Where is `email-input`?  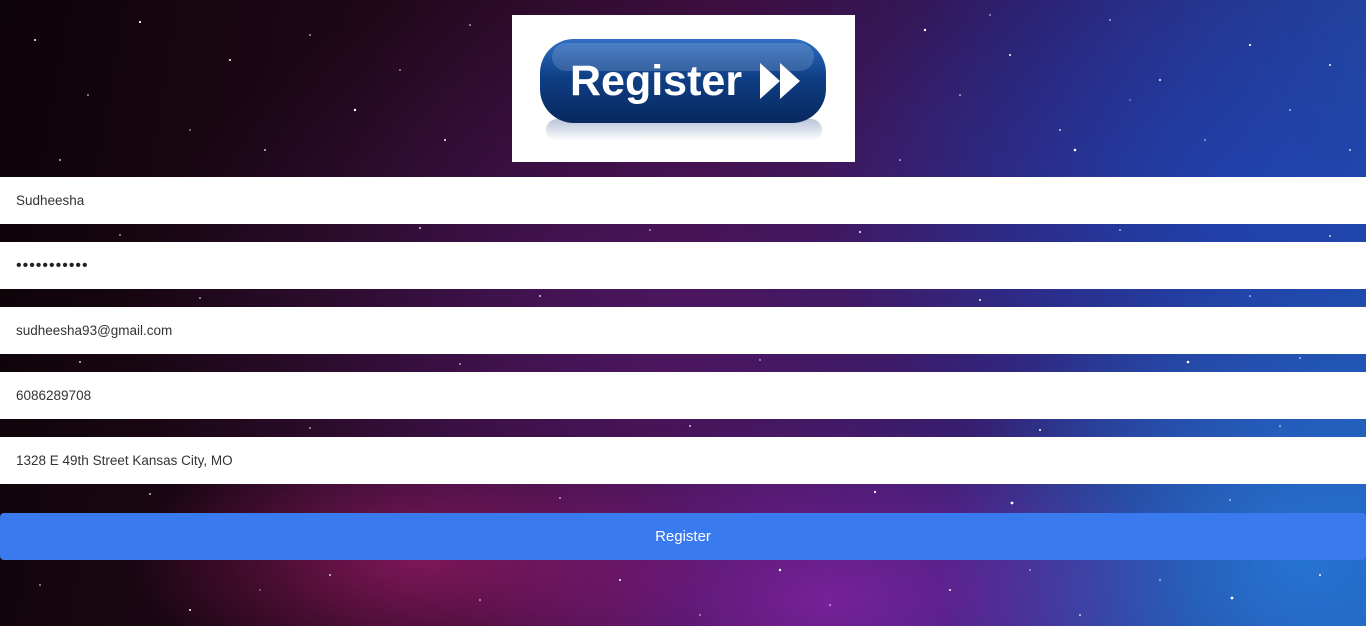 email-input is located at coordinates (683, 330).